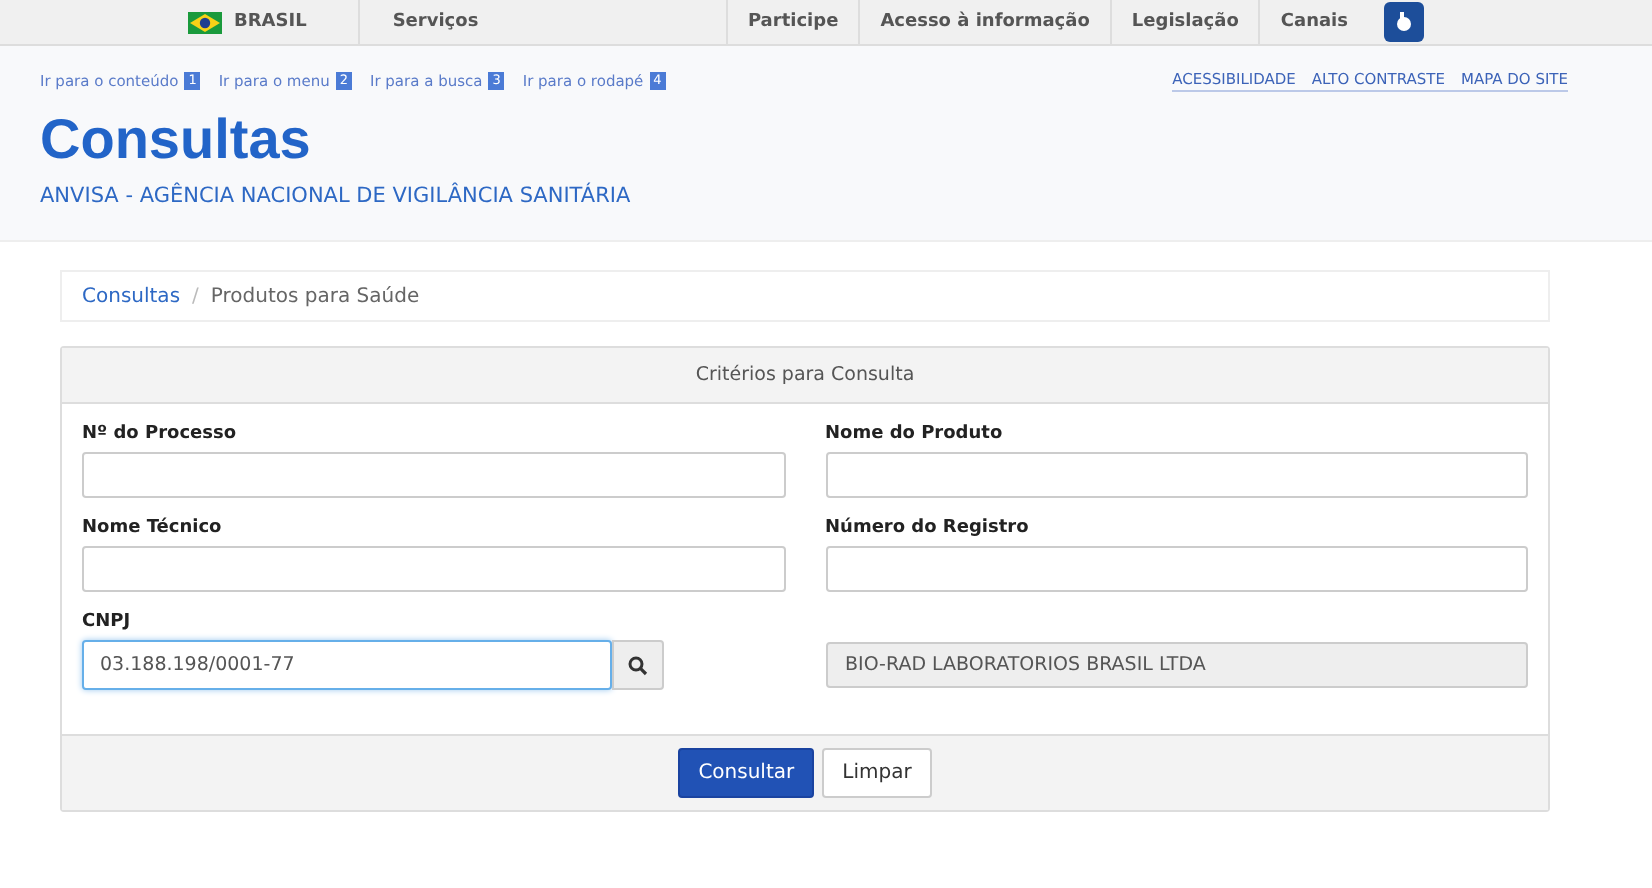 The image size is (1652, 888). I want to click on panel-heading: Critérios para Consulta, so click(805, 375).